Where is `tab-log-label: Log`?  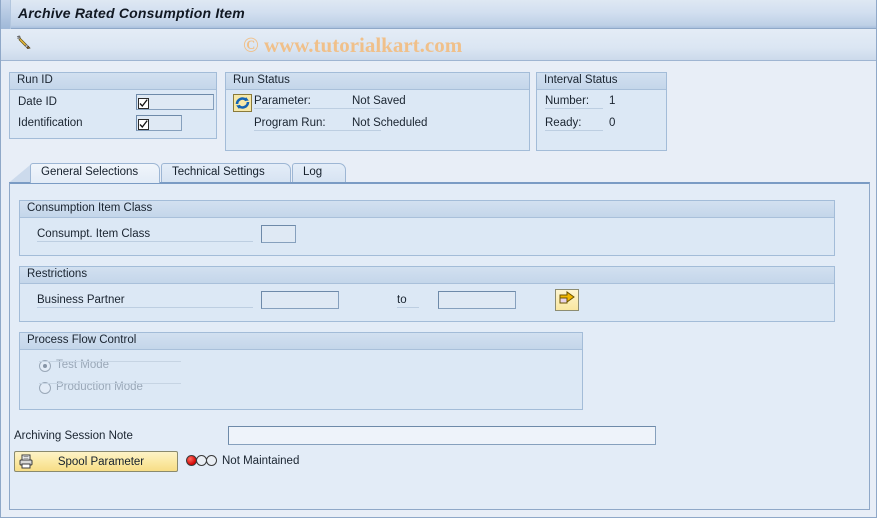 tab-log-label: Log is located at coordinates (313, 172).